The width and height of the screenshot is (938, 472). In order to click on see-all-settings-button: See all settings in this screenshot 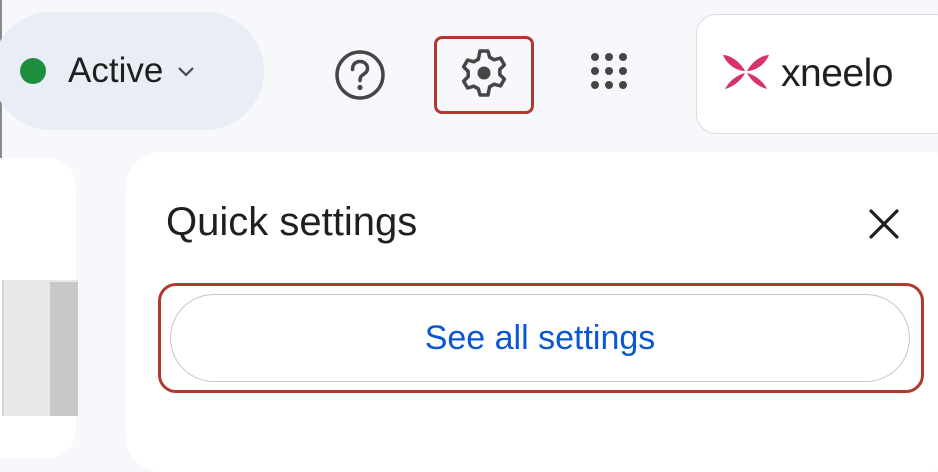, I will do `click(540, 338)`.